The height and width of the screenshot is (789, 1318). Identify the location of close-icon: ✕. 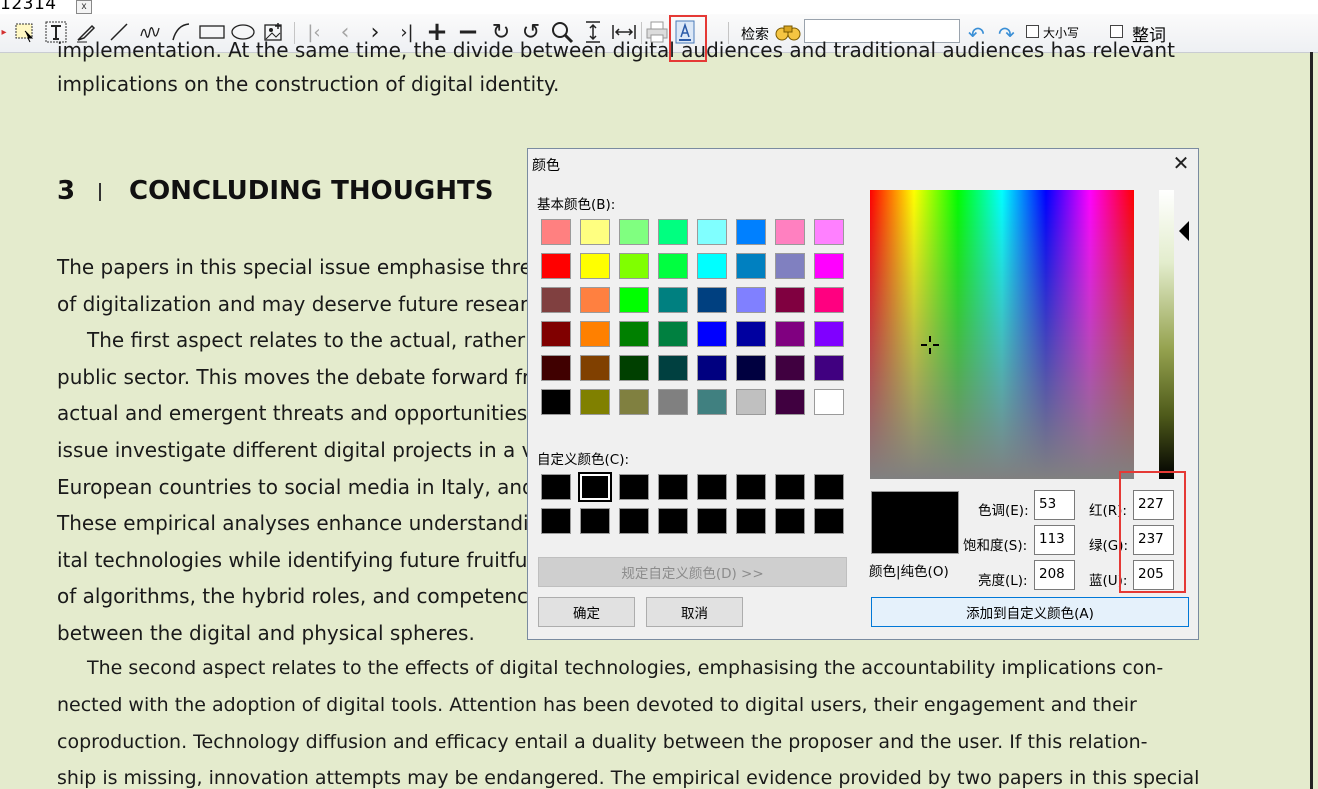
(1181, 163).